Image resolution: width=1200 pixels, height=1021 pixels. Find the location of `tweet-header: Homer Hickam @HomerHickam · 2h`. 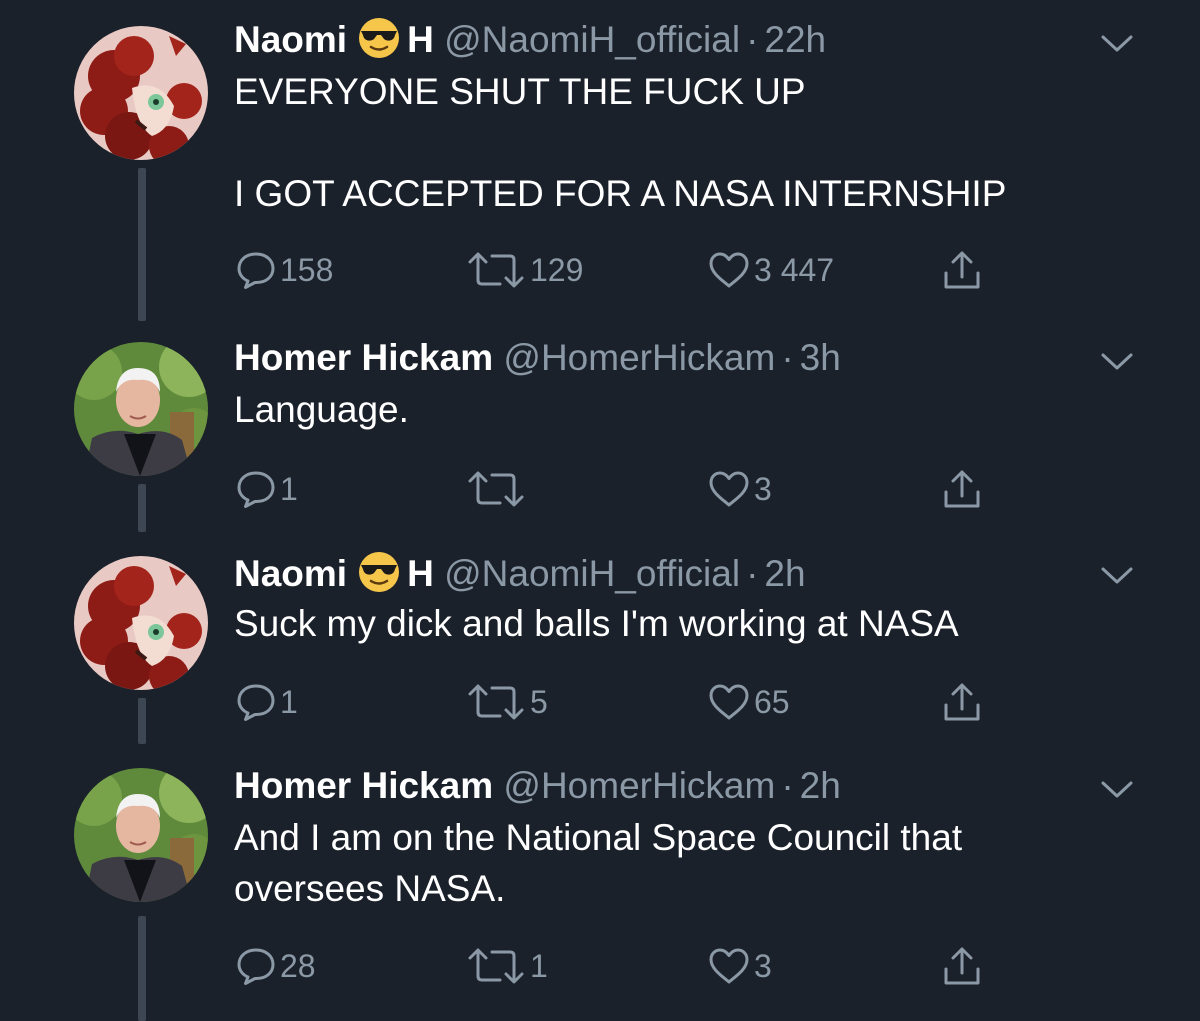

tweet-header: Homer Hickam @HomerHickam · 2h is located at coordinates (537, 786).